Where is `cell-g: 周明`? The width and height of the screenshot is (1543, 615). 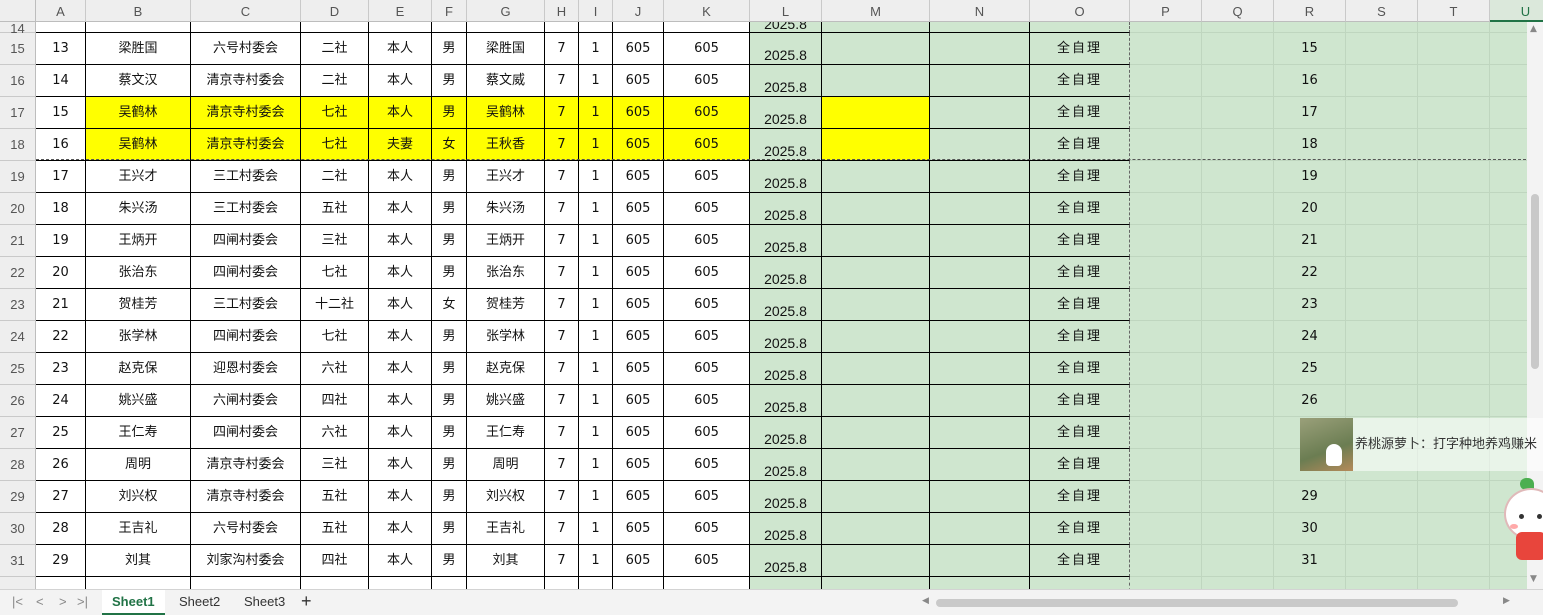 cell-g: 周明 is located at coordinates (506, 465).